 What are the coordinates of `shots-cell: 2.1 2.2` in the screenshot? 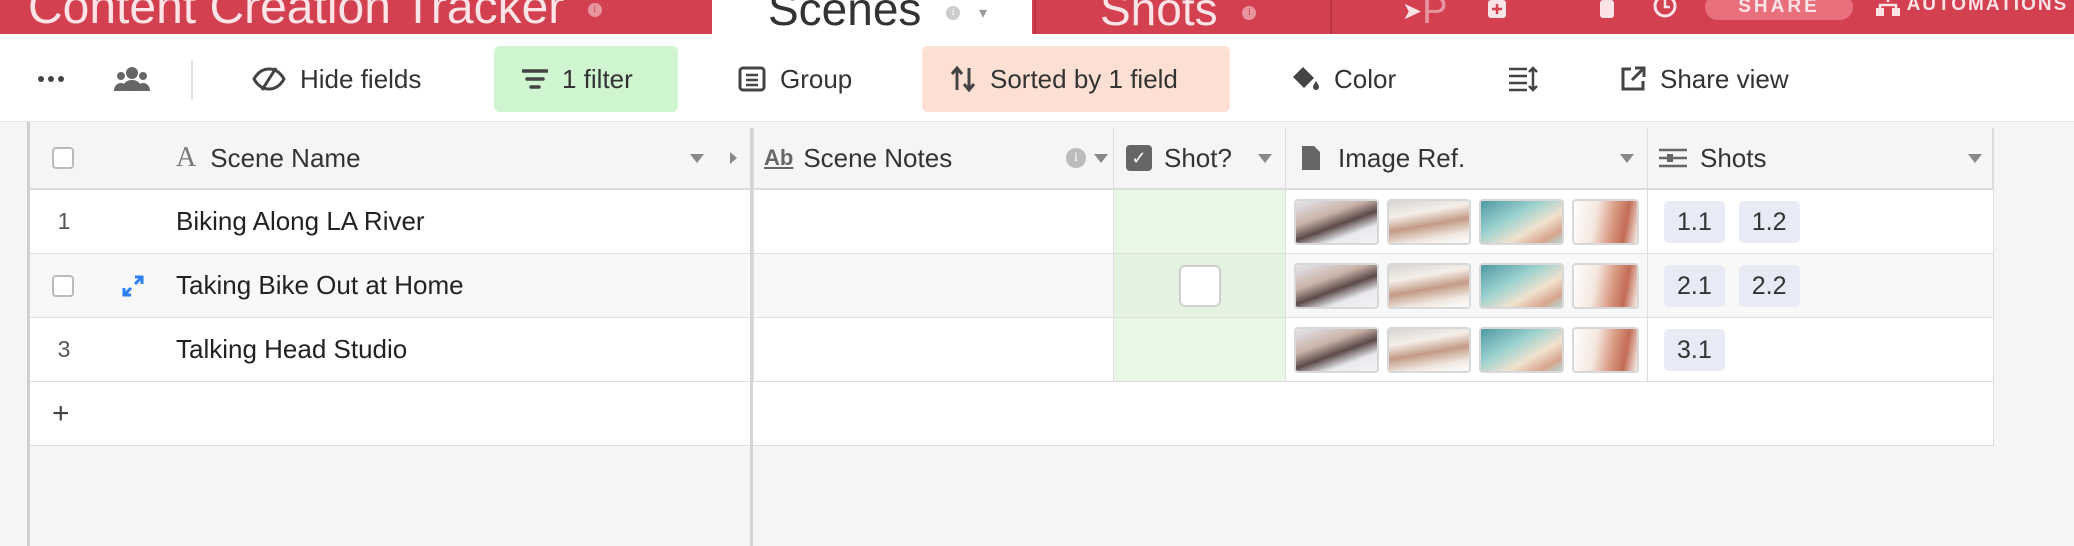 It's located at (1820, 285).